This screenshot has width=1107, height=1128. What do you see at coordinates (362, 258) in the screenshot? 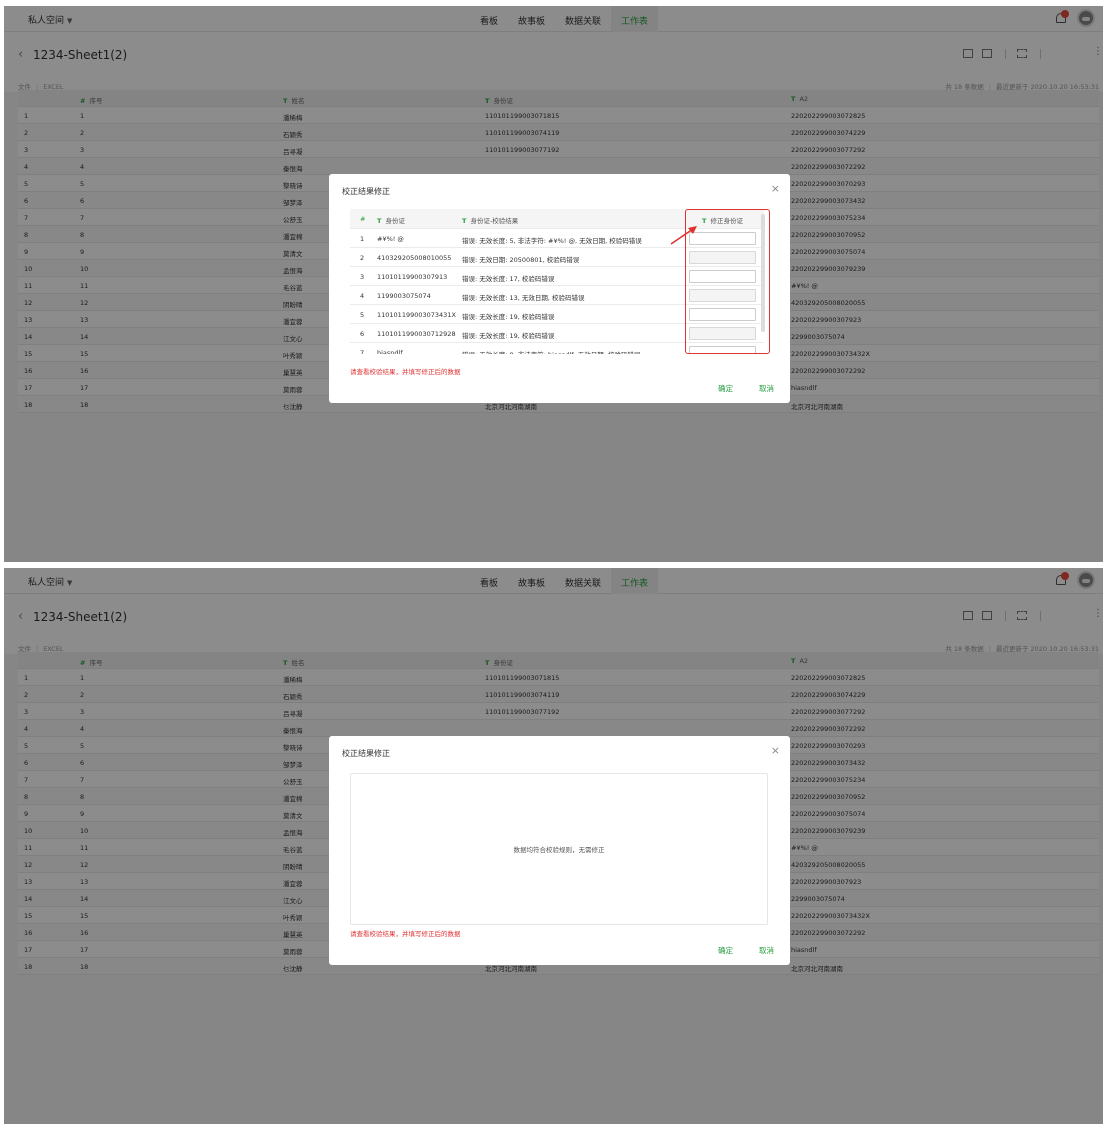
I see `row-index: 2` at bounding box center [362, 258].